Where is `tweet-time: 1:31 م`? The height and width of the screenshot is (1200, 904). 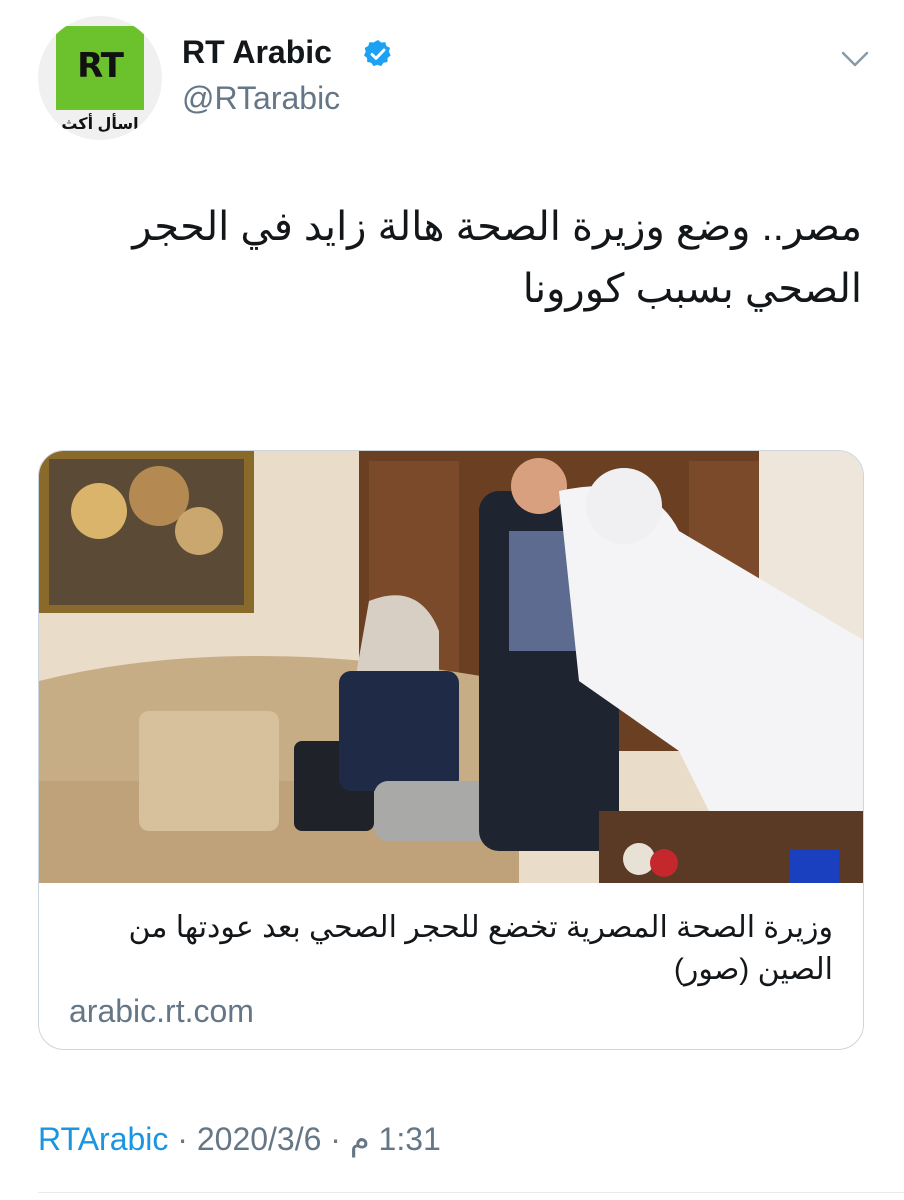 tweet-time: 1:31 م is located at coordinates (395, 1139).